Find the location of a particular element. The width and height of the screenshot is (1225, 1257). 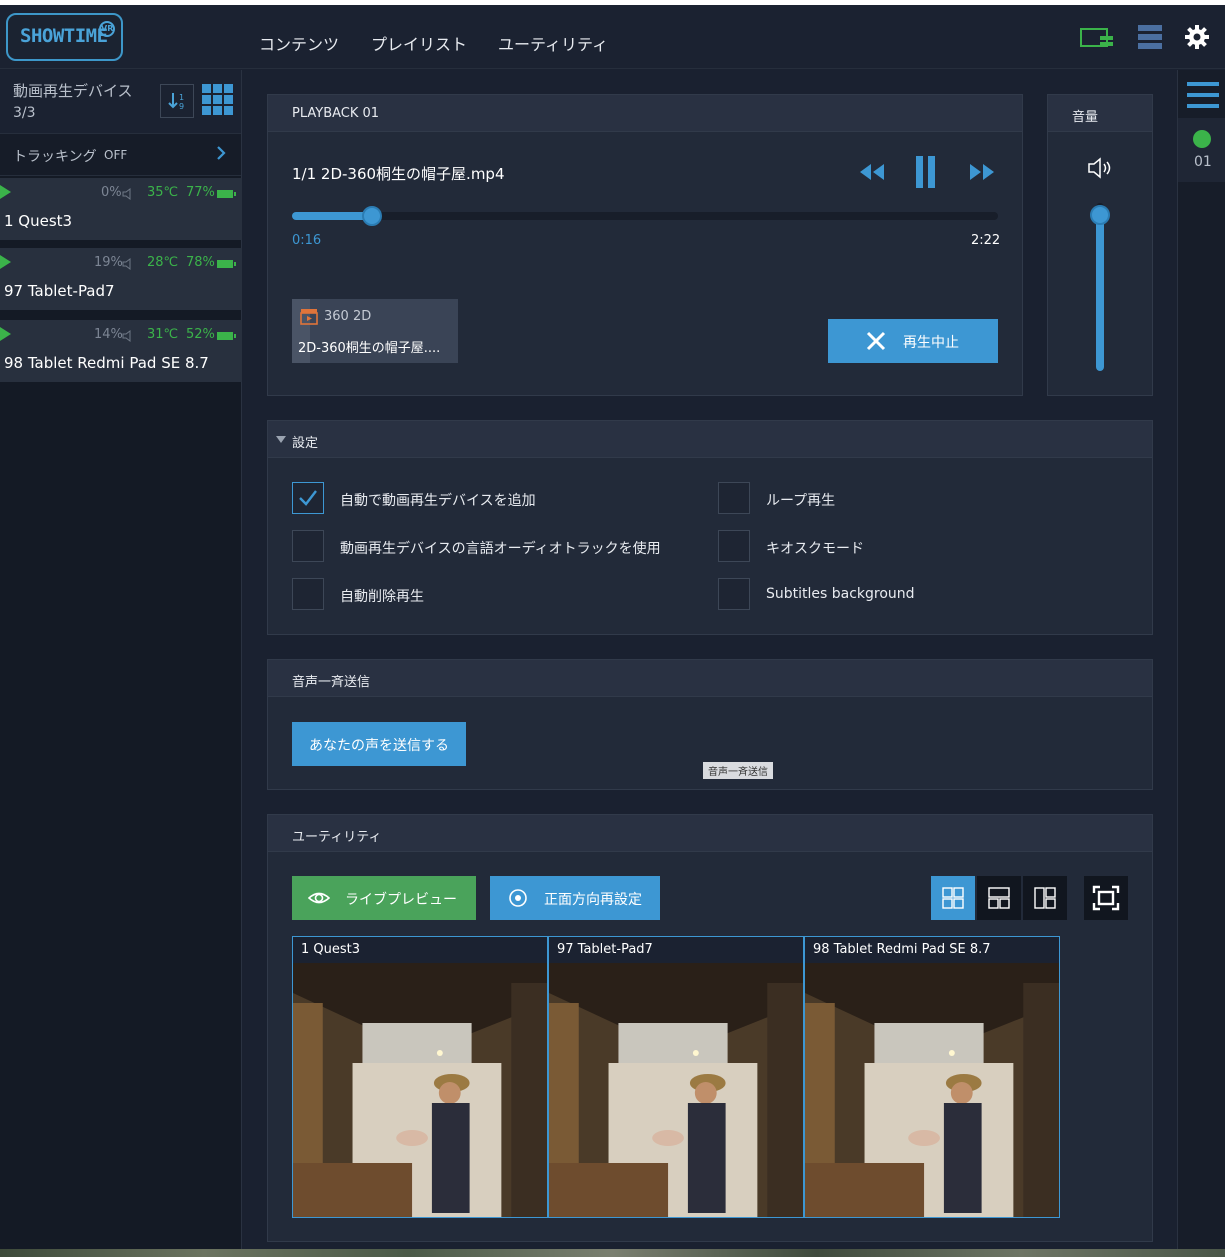

tracking-toggle: トラッキング OFF is located at coordinates (120, 155).